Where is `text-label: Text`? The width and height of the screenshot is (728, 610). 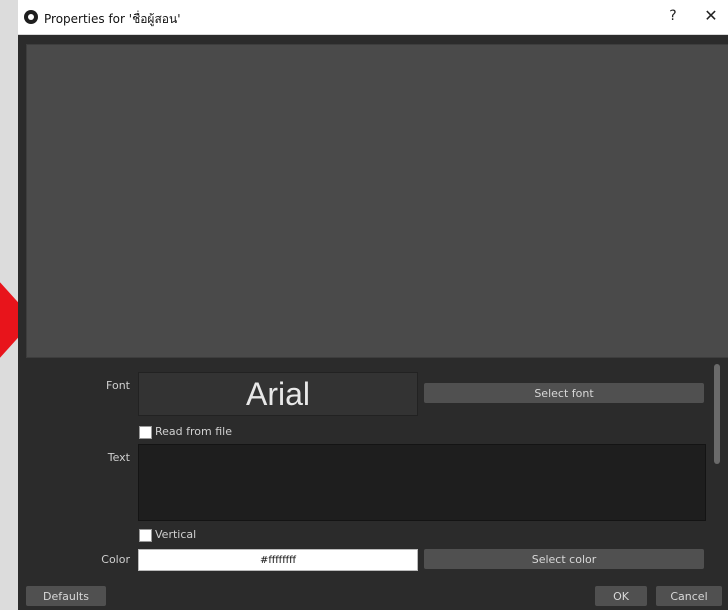
text-label: Text is located at coordinates (118, 457).